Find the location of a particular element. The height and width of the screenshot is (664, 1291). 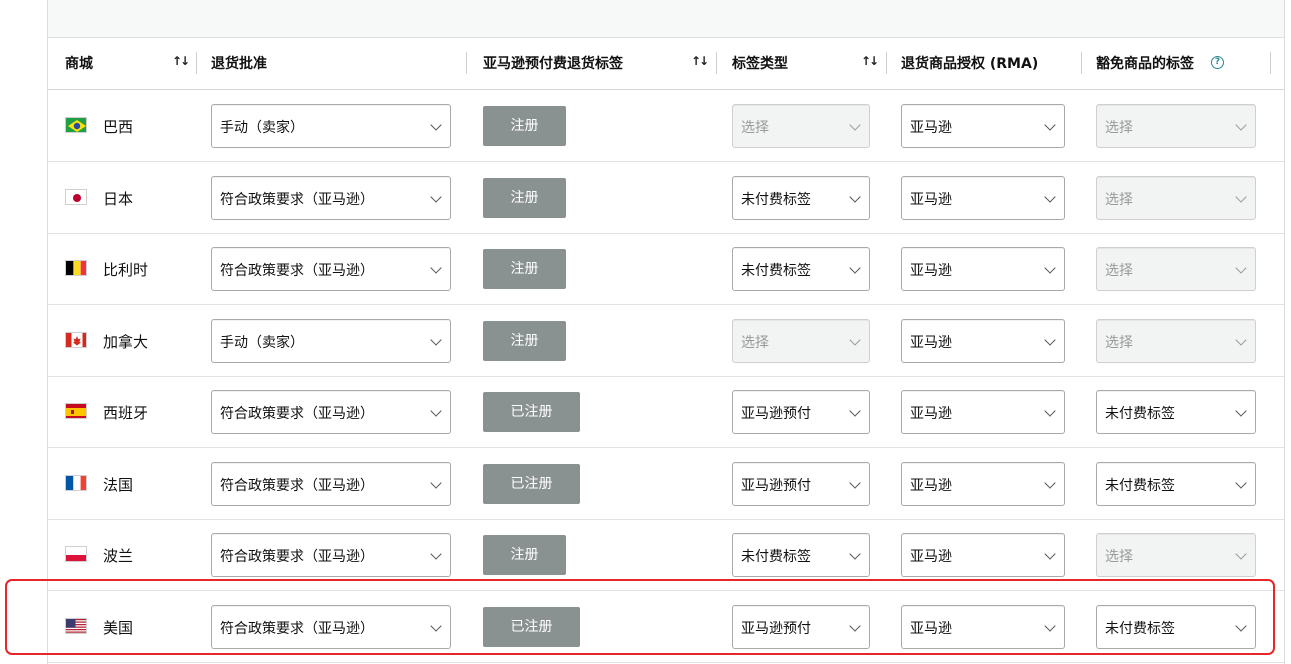

help-icon: ? is located at coordinates (1217, 62).